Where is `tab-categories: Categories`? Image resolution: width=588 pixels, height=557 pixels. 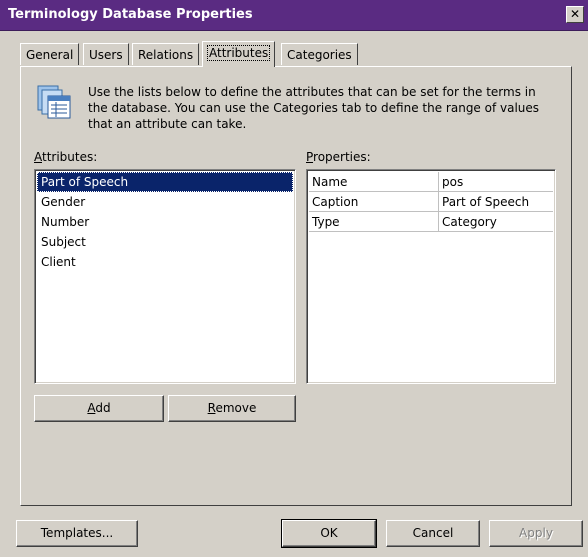 tab-categories: Categories is located at coordinates (319, 54).